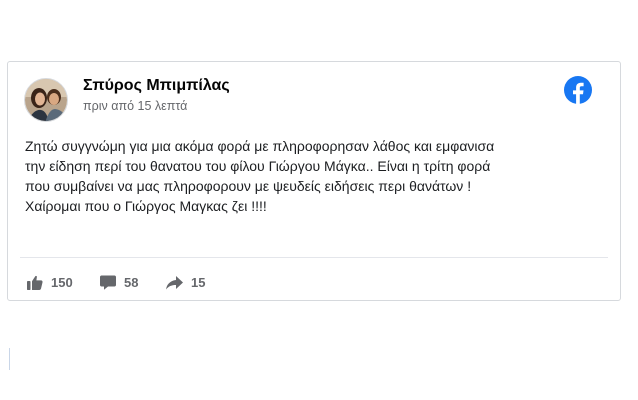 The width and height of the screenshot is (638, 400). Describe the element at coordinates (146, 206) in the screenshot. I see `post-text-line: Χαίρομαι που ο Γιώργος Μαγκας ζει !!!!` at that location.